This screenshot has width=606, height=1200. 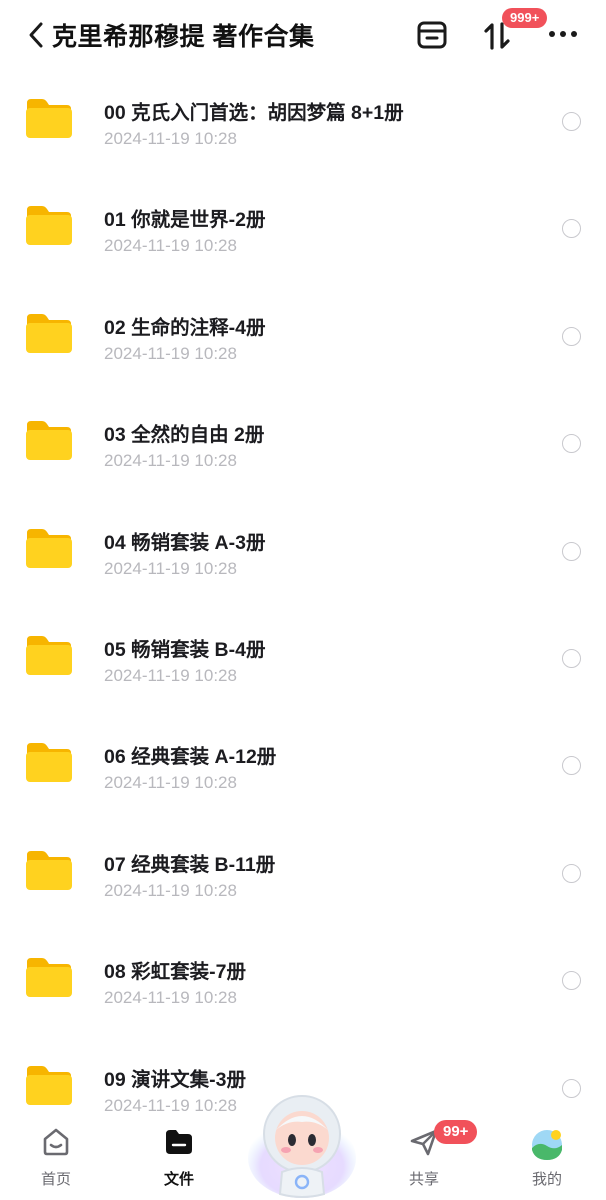 What do you see at coordinates (303, 978) in the screenshot?
I see `list-item: 08 彩虹套装-7册 2024-11-19 10:28` at bounding box center [303, 978].